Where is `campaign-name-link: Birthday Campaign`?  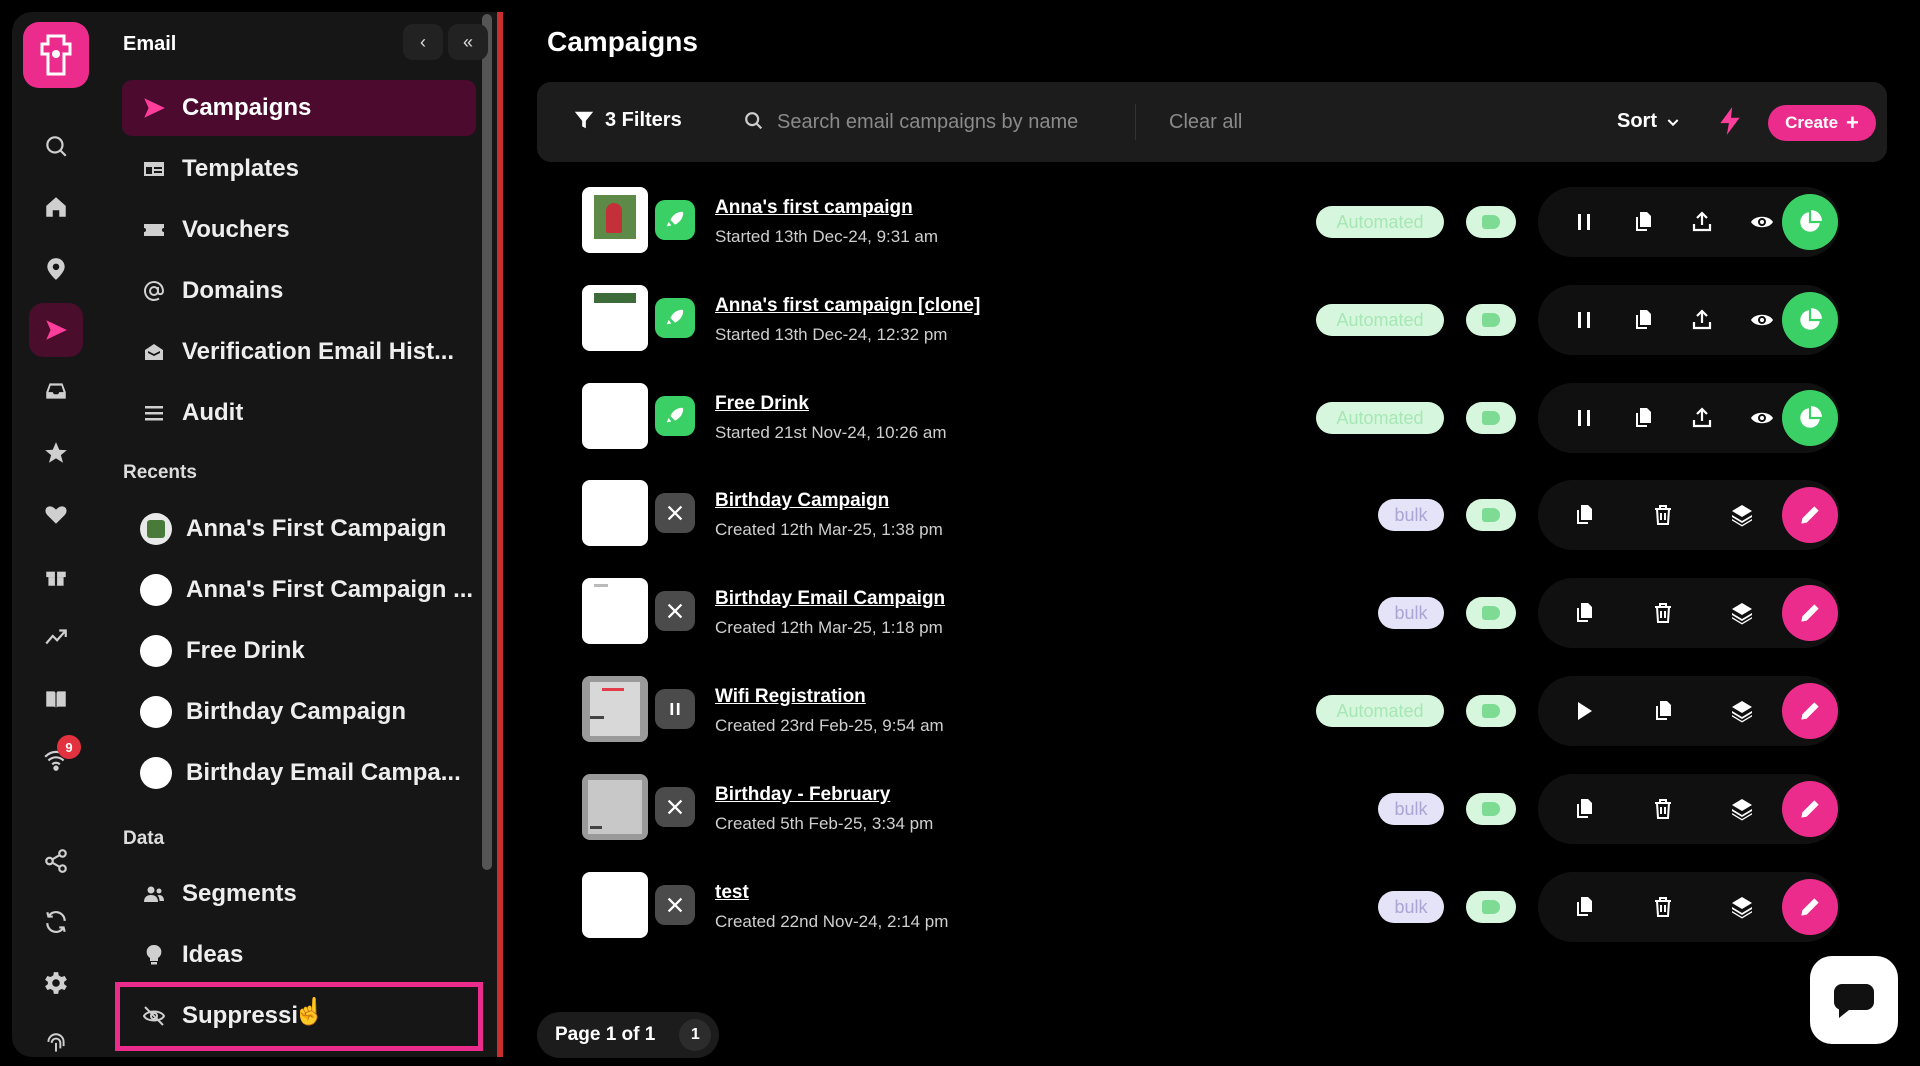 campaign-name-link: Birthday Campaign is located at coordinates (802, 501).